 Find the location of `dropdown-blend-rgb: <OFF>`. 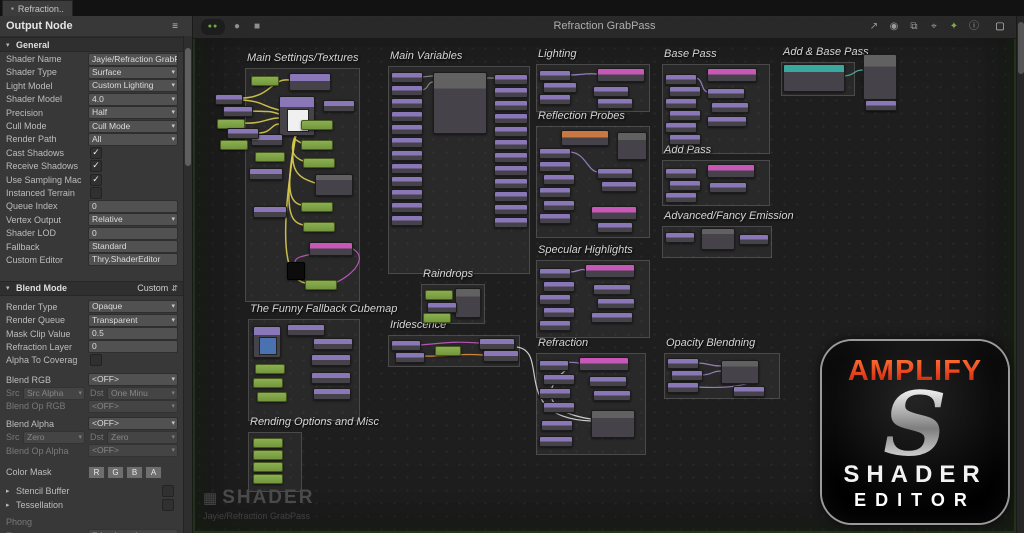

dropdown-blend-rgb: <OFF> is located at coordinates (133, 380).